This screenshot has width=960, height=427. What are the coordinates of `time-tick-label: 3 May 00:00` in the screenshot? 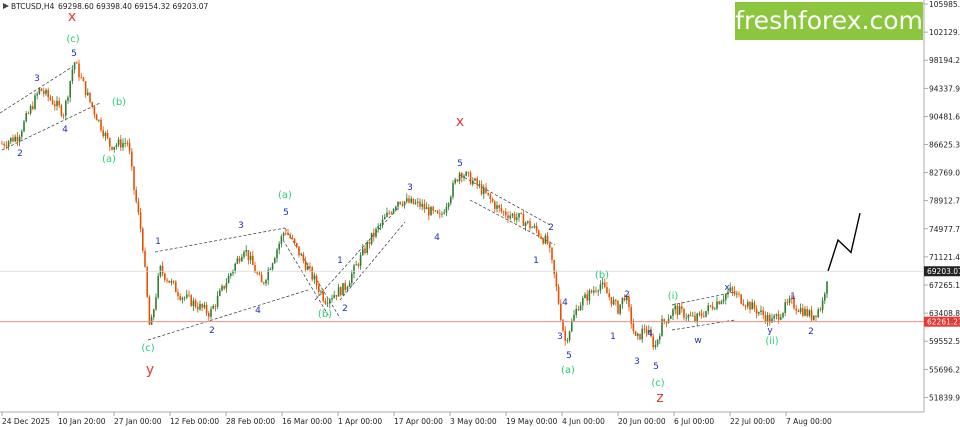 It's located at (473, 421).